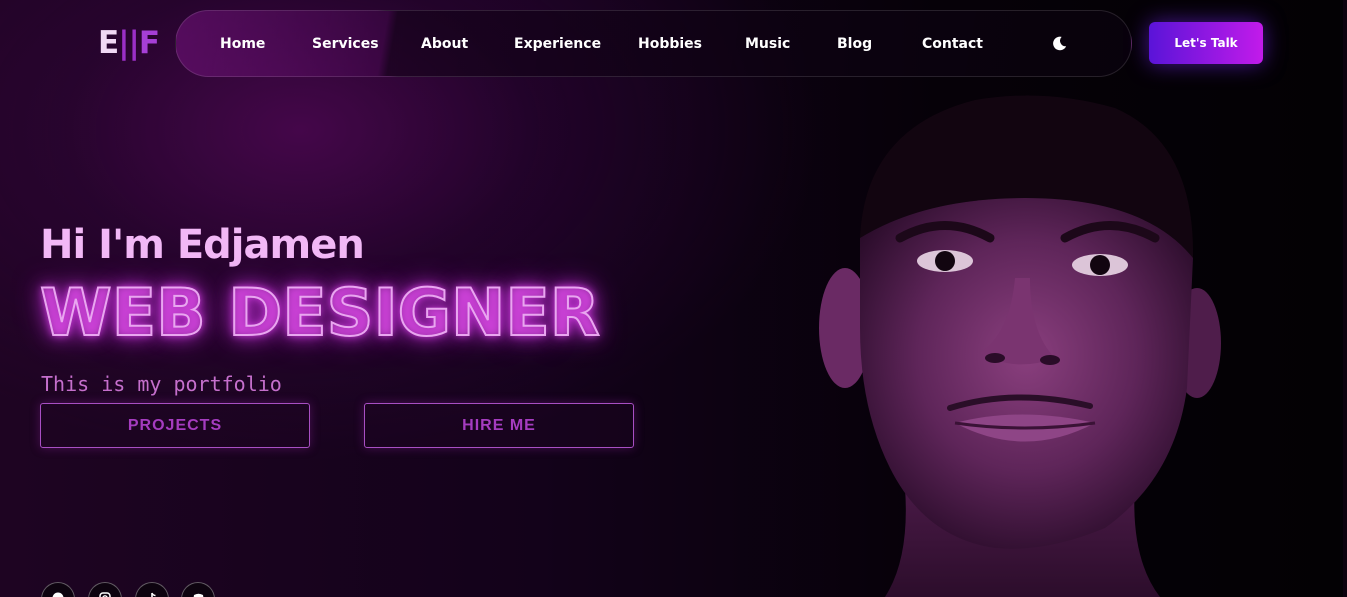 This screenshot has width=1347, height=597. I want to click on logo-letter-f: F, so click(149, 43).